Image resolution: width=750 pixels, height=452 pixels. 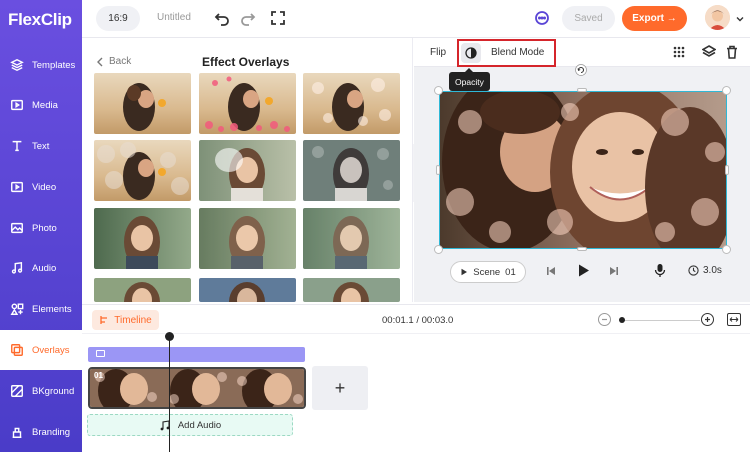 What do you see at coordinates (196, 354) in the screenshot?
I see `overlay-track` at bounding box center [196, 354].